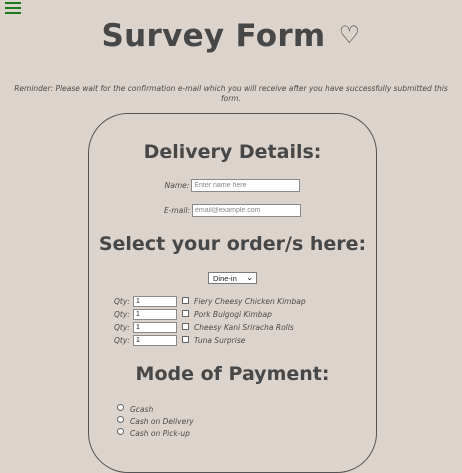 The height and width of the screenshot is (473, 462). Describe the element at coordinates (232, 244) in the screenshot. I see `order-heading: Select your order/s here:` at that location.